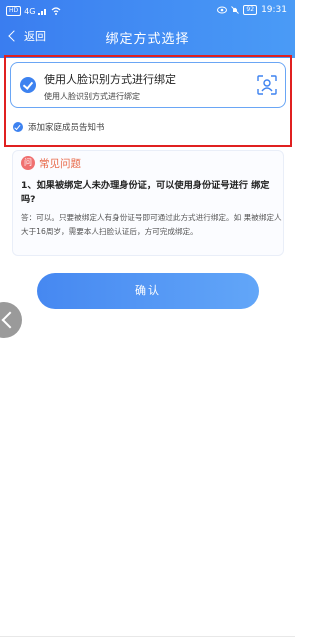 The height and width of the screenshot is (640, 320). I want to click on check-circle-icon, so click(28, 85).